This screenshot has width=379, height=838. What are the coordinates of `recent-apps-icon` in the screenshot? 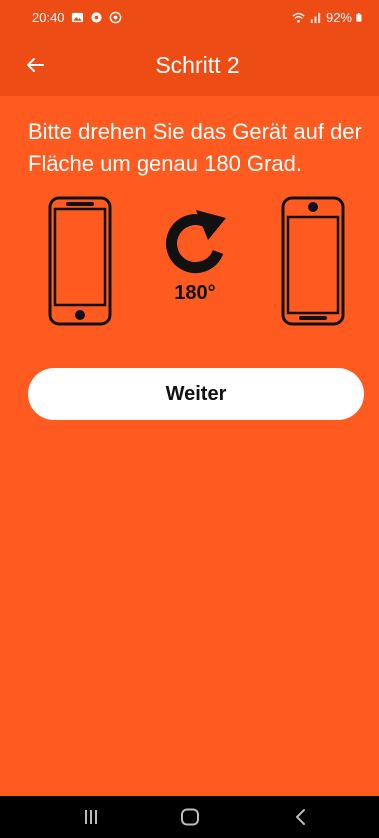 It's located at (91, 817).